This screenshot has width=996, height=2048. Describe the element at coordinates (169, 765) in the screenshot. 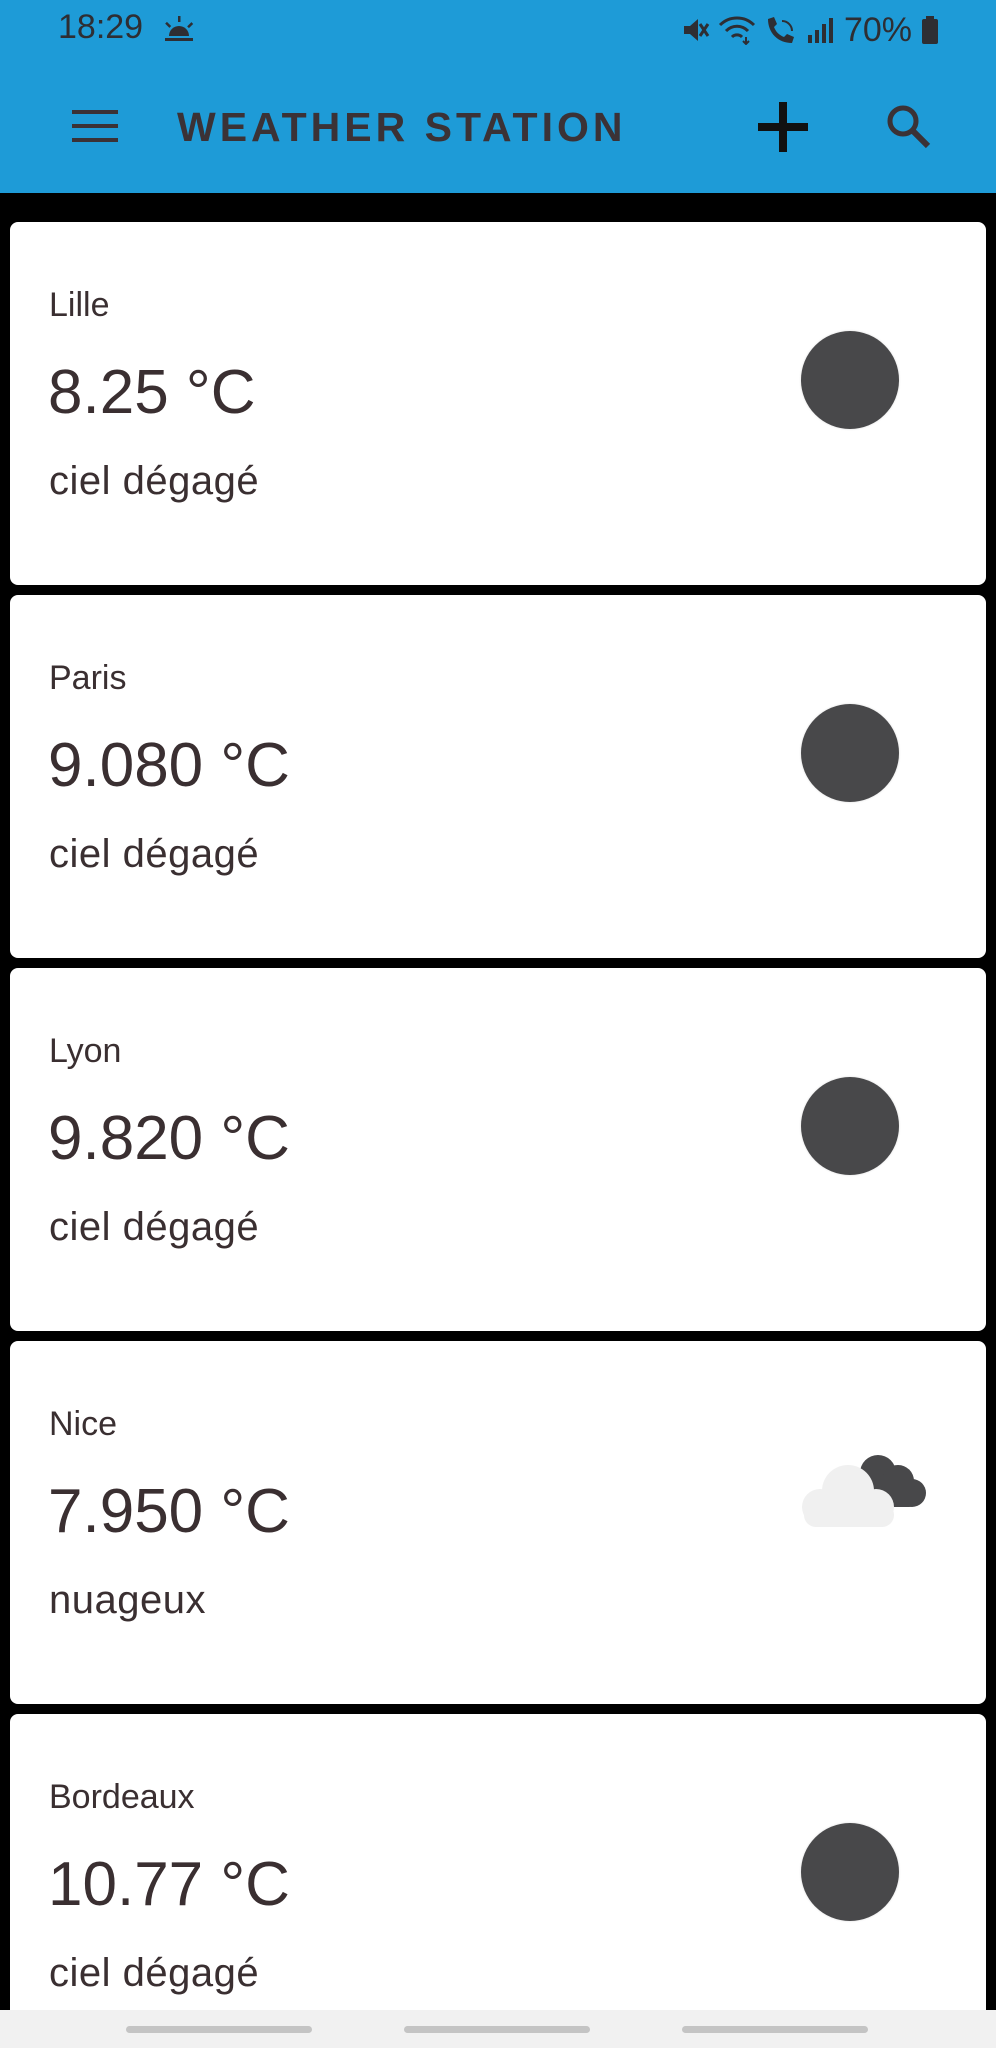

I see `city-temperature: 9.080 °C` at that location.